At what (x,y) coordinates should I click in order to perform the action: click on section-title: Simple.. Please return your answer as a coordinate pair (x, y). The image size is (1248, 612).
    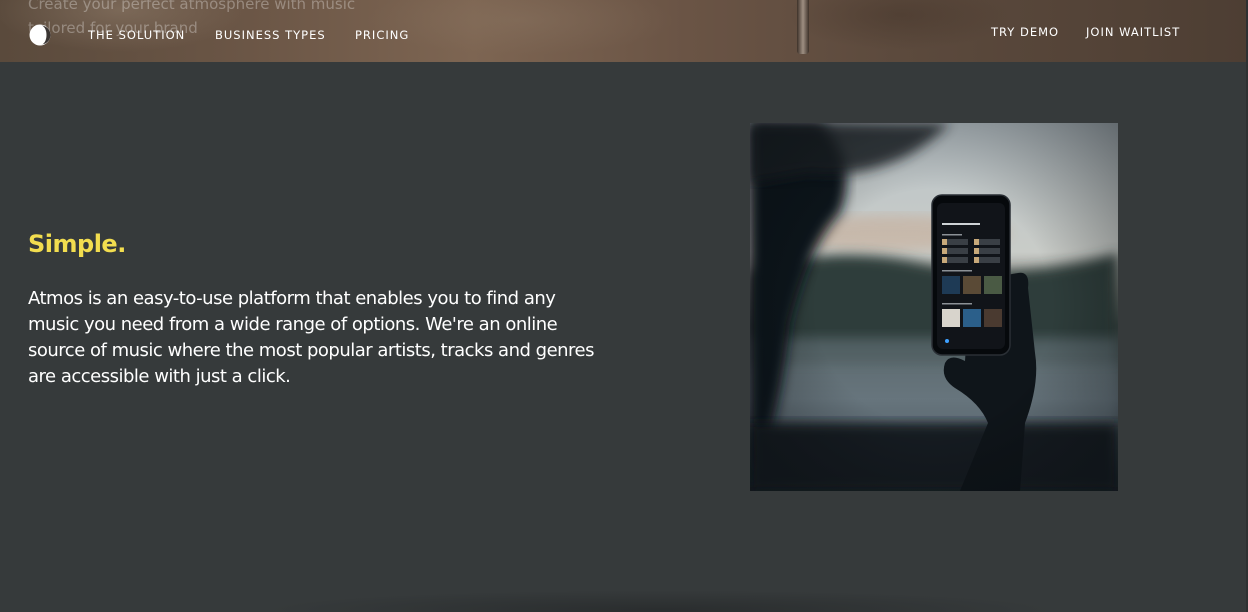
    Looking at the image, I should click on (77, 244).